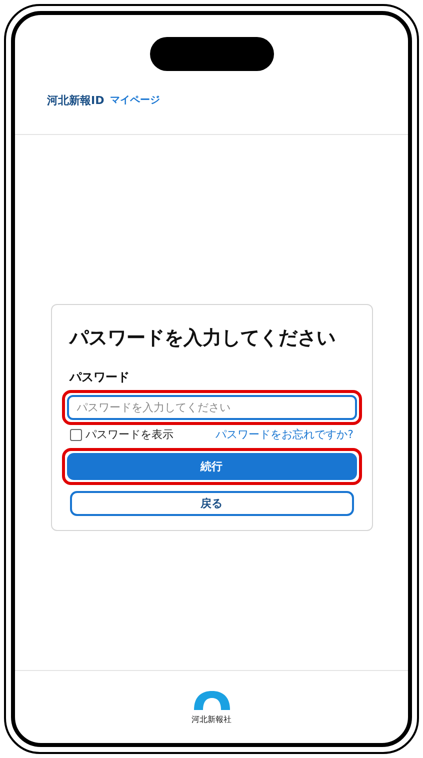 The image size is (423, 758). I want to click on field-label: パスワード, so click(100, 377).